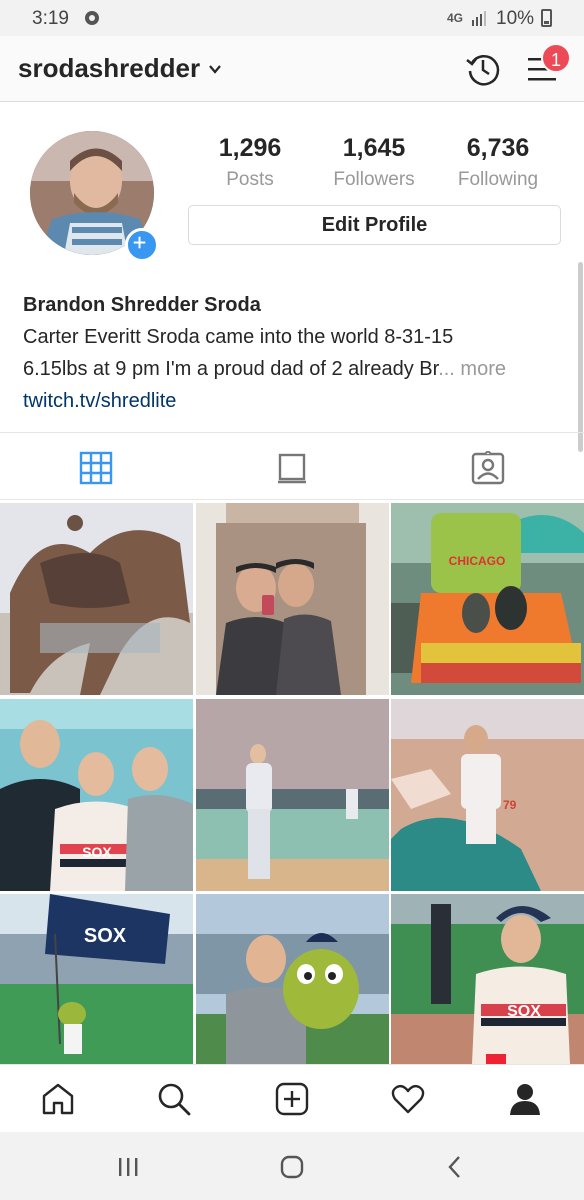 The height and width of the screenshot is (1200, 584). Describe the element at coordinates (525, 1099) in the screenshot. I see `profile-icon` at that location.